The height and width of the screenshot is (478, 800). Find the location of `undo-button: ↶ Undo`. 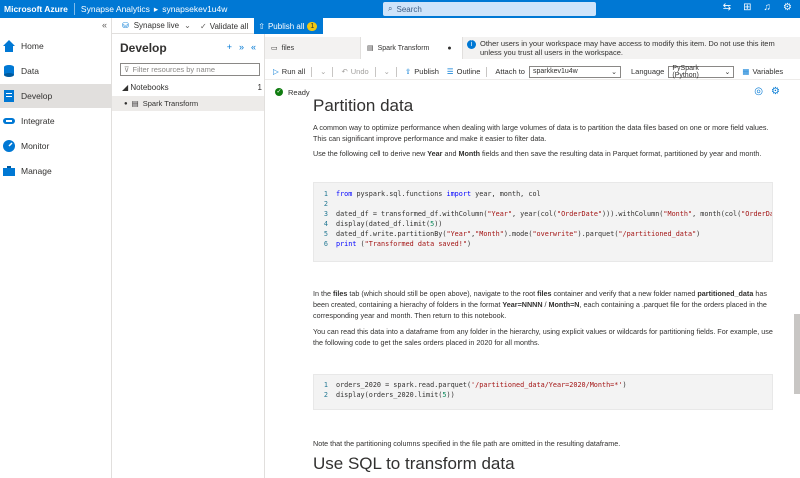

undo-button: ↶ Undo is located at coordinates (354, 71).